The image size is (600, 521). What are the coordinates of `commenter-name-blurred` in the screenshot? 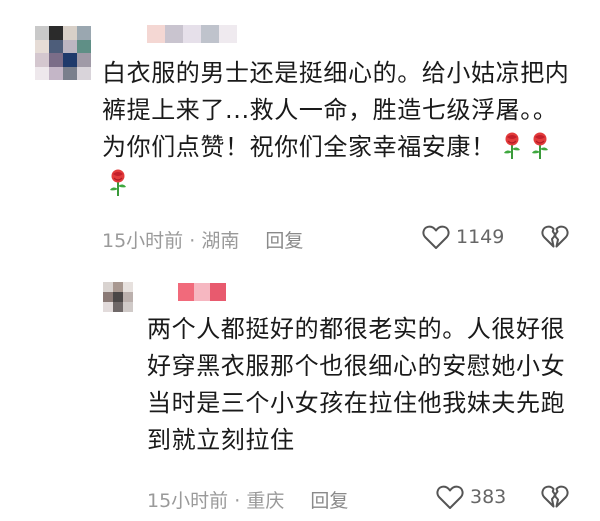 It's located at (192, 34).